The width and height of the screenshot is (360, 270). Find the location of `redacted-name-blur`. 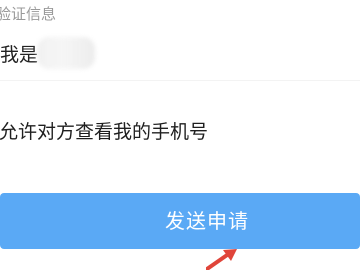

redacted-name-blur is located at coordinates (66, 53).